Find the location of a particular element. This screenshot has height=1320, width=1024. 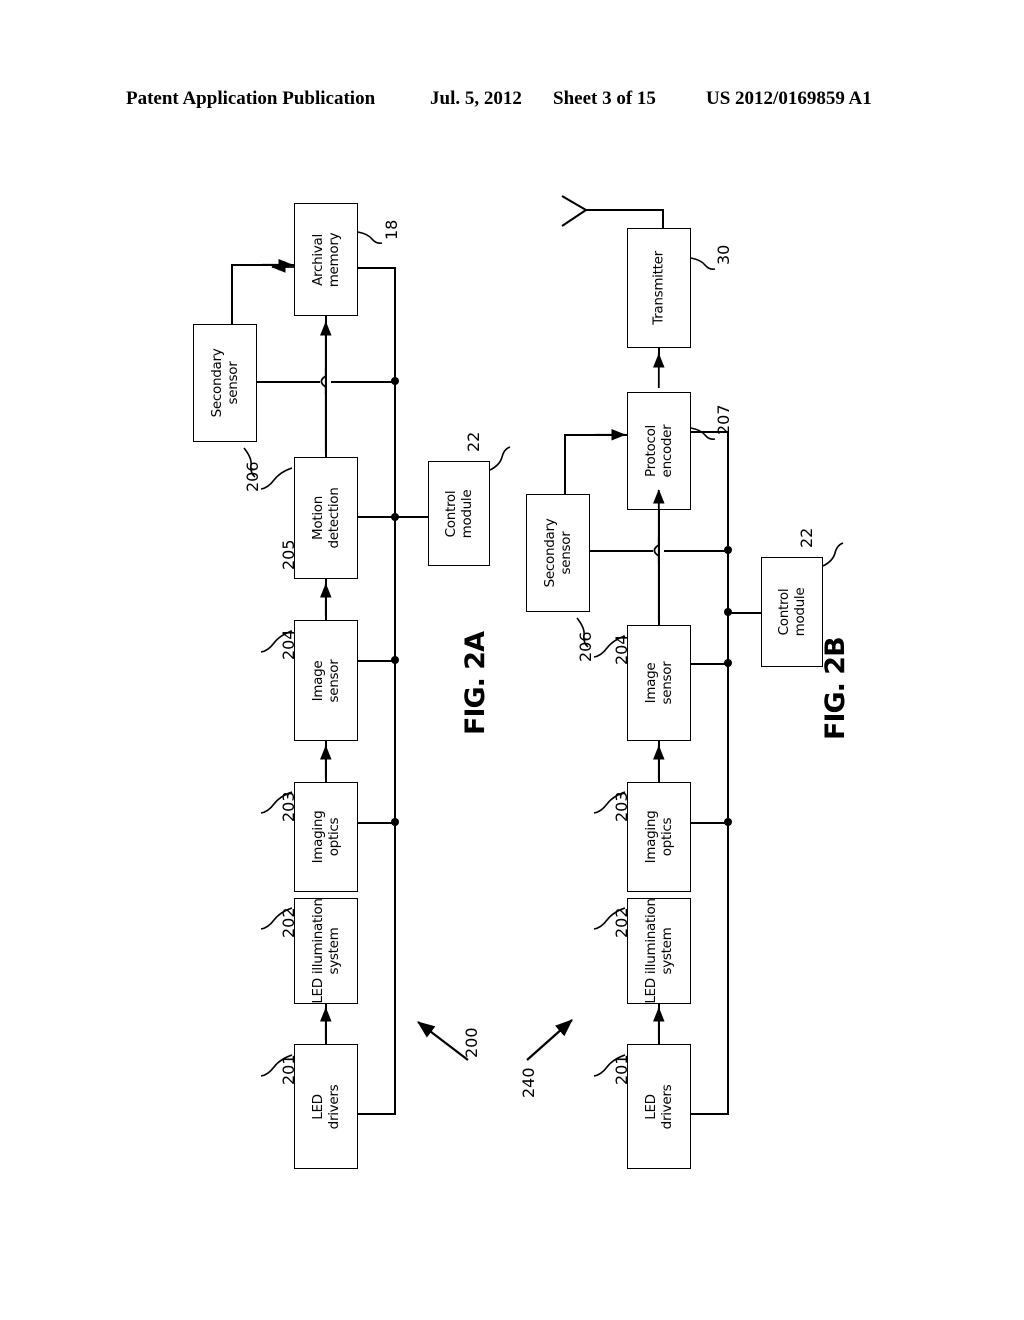

fig2b-tap-imaging-optics is located at coordinates (709, 823).